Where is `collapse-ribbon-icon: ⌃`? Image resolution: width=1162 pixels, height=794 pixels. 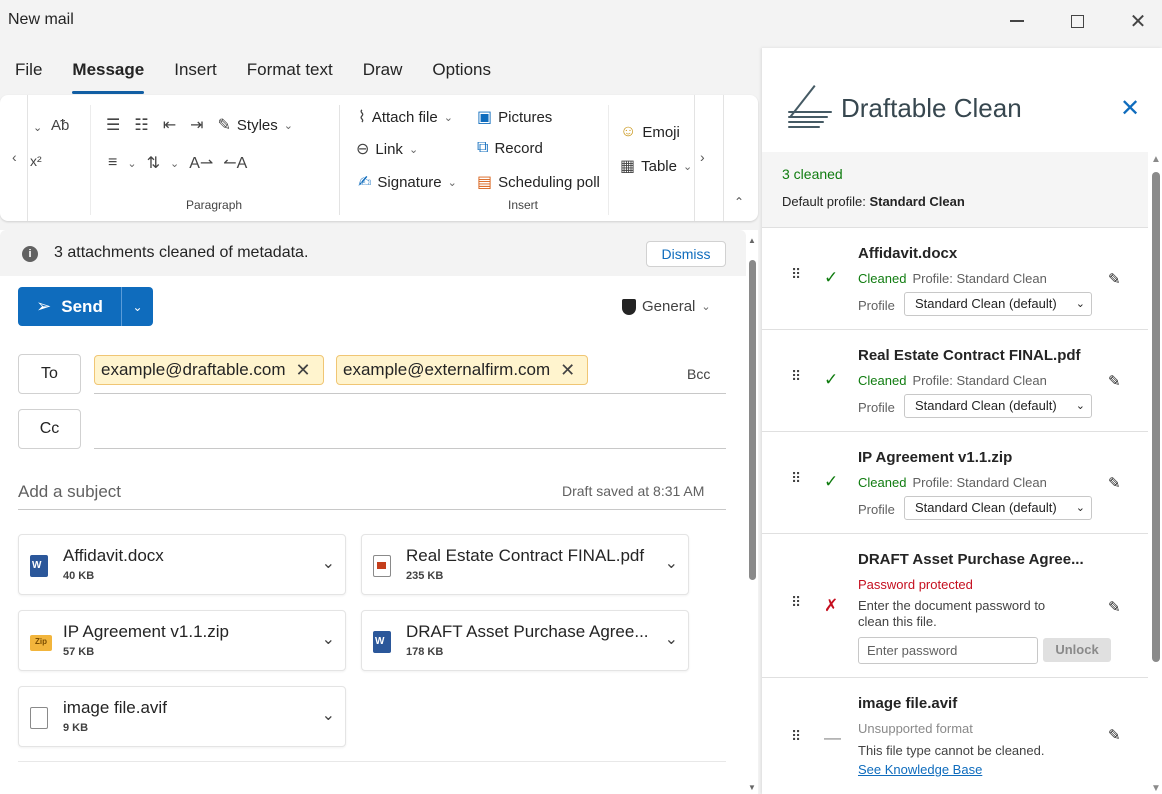
collapse-ribbon-icon: ⌃ is located at coordinates (739, 202).